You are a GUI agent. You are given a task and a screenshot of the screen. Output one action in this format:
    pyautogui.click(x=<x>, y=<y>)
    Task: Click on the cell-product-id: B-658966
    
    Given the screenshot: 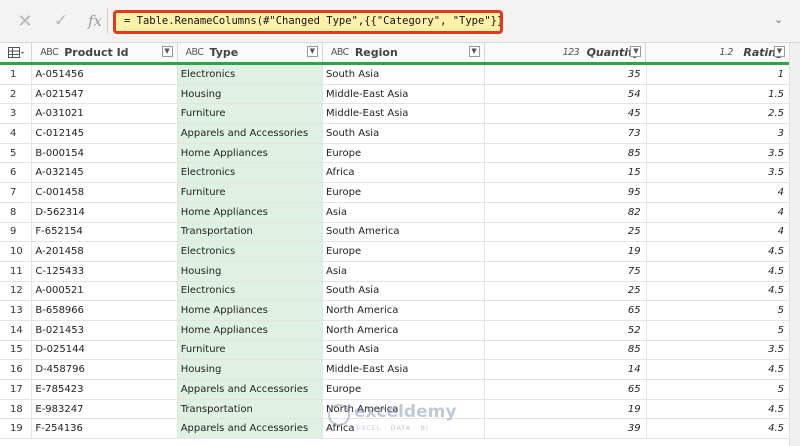 What is the action you would take?
    pyautogui.click(x=105, y=310)
    